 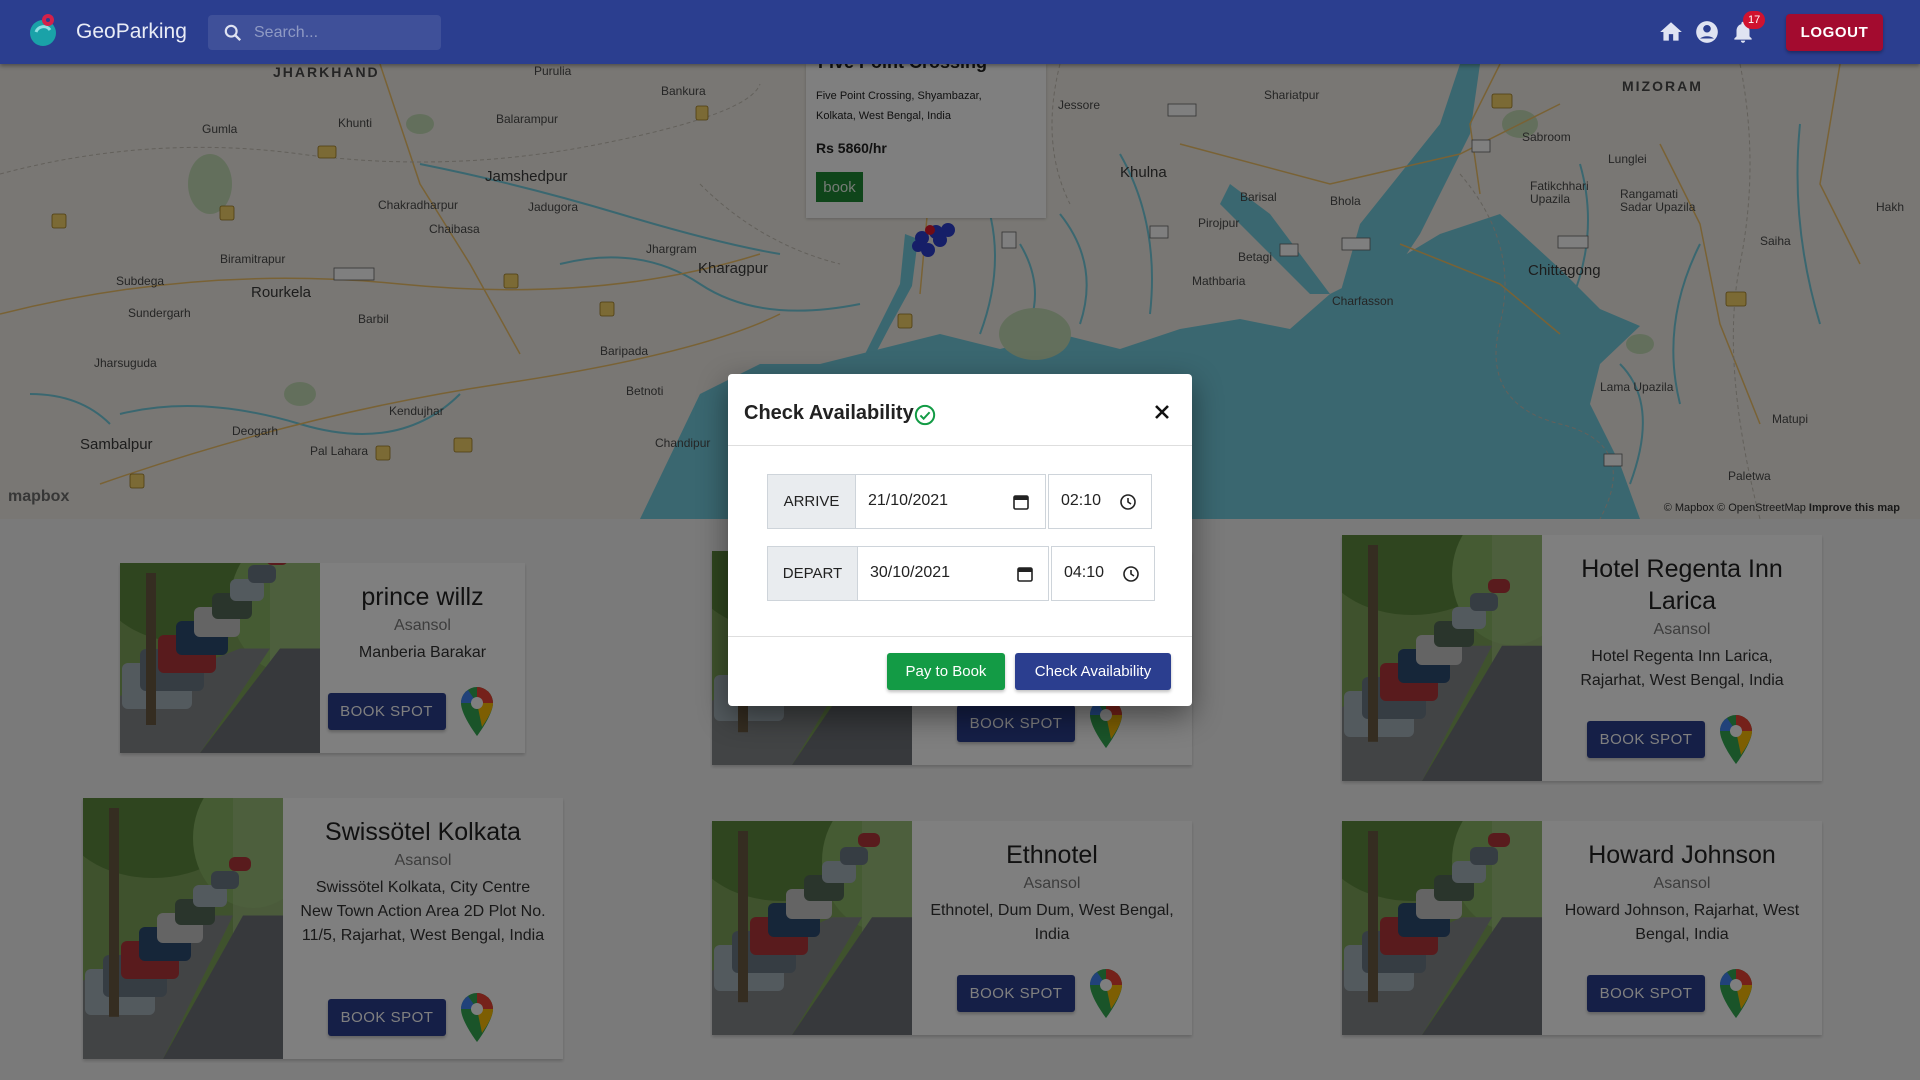 I want to click on pay-to-book-button: Pay to Book, so click(x=946, y=671).